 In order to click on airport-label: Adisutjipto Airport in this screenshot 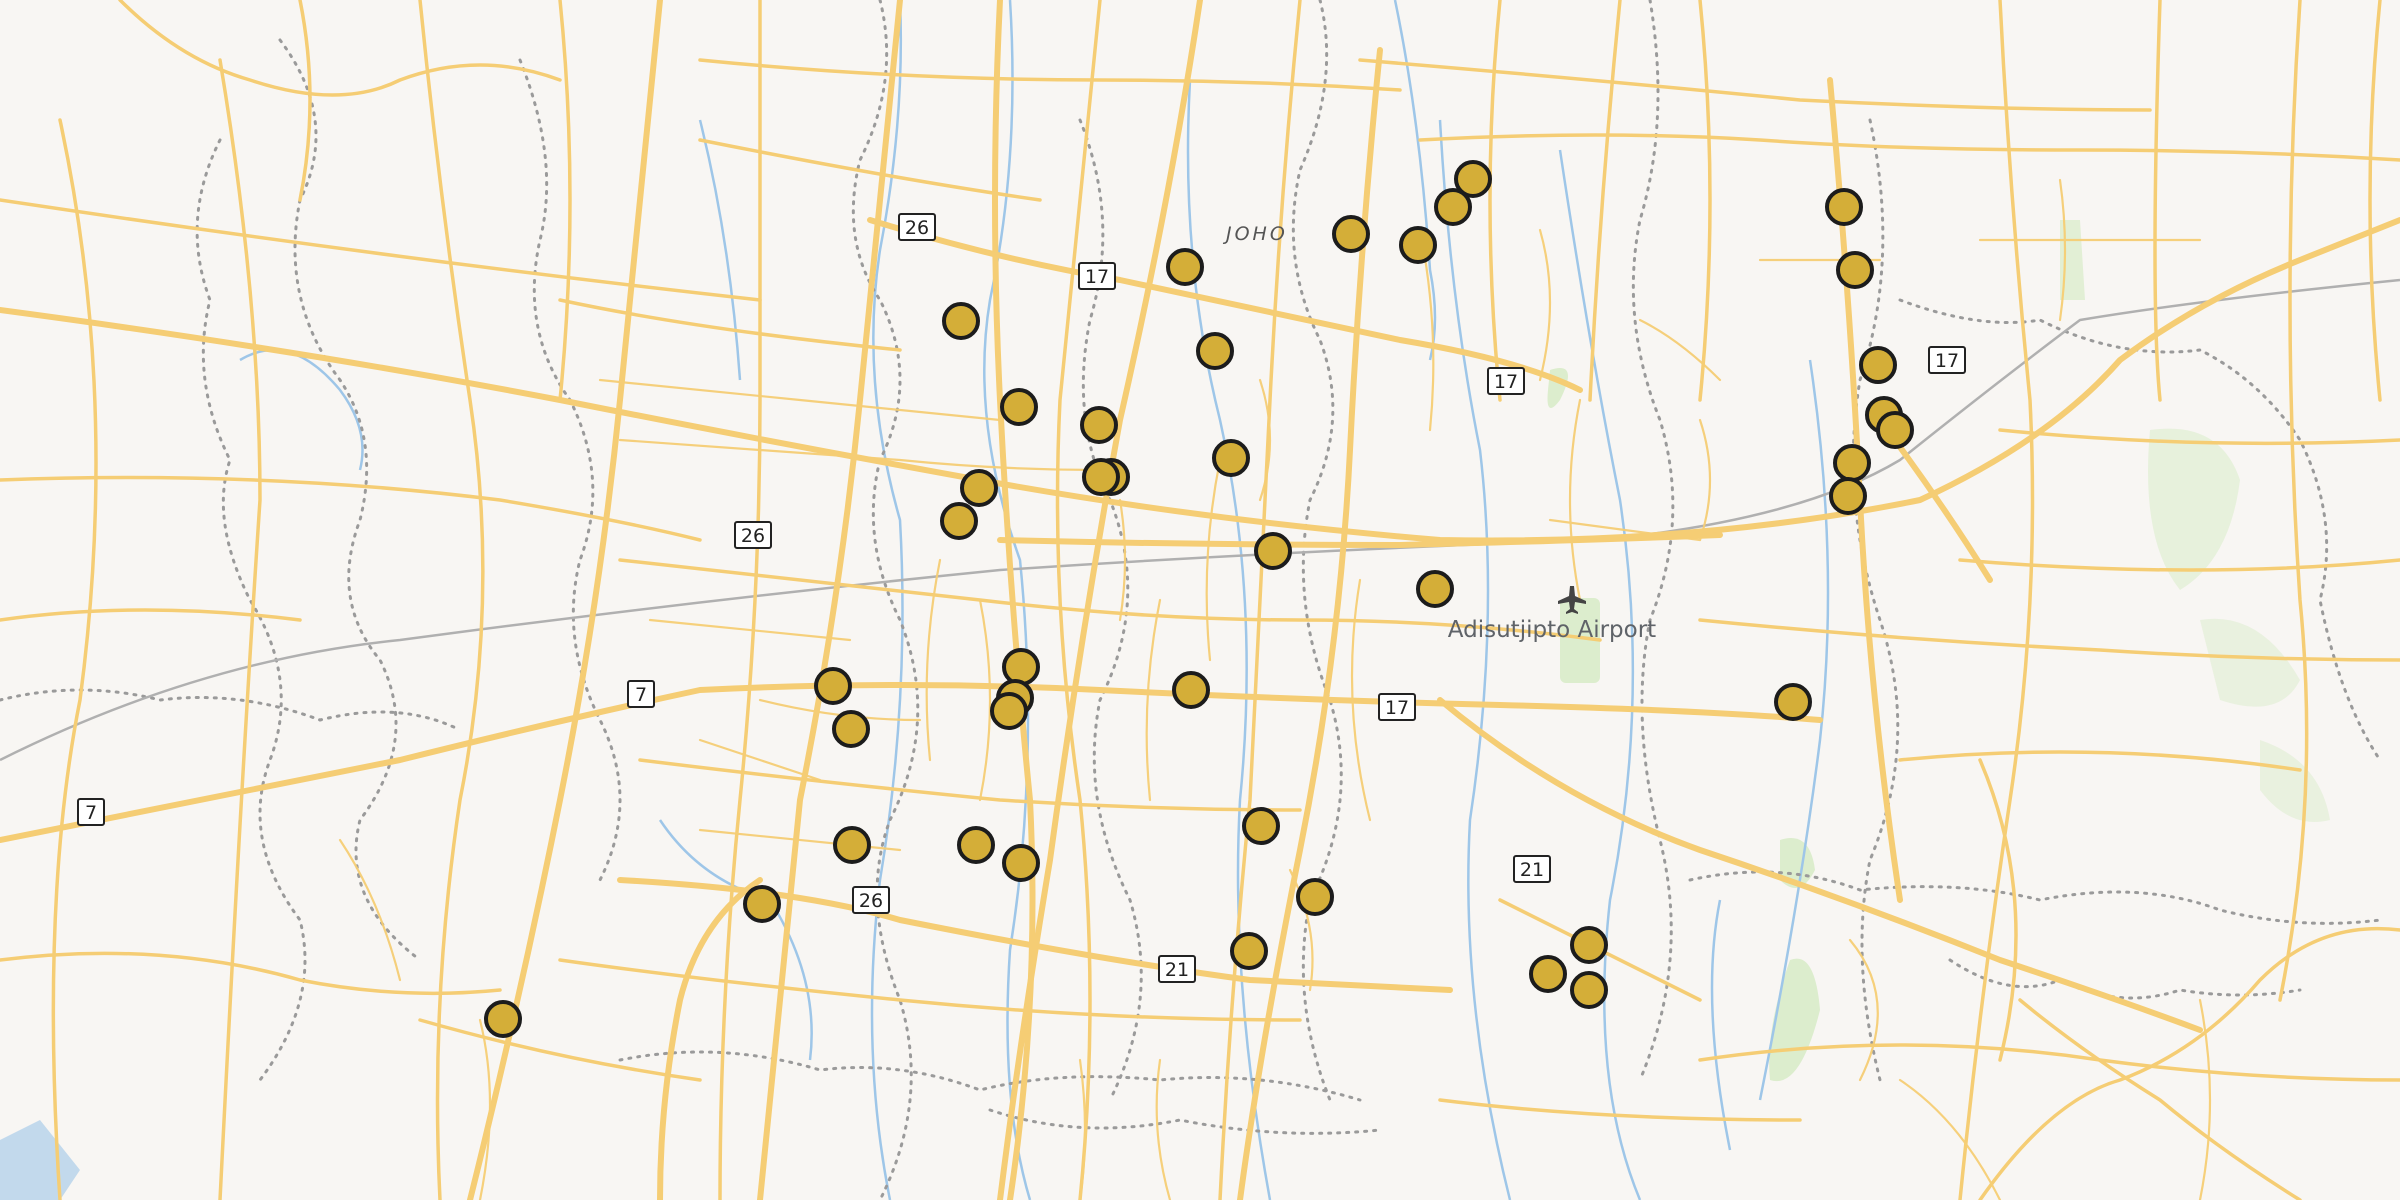, I will do `click(1552, 630)`.